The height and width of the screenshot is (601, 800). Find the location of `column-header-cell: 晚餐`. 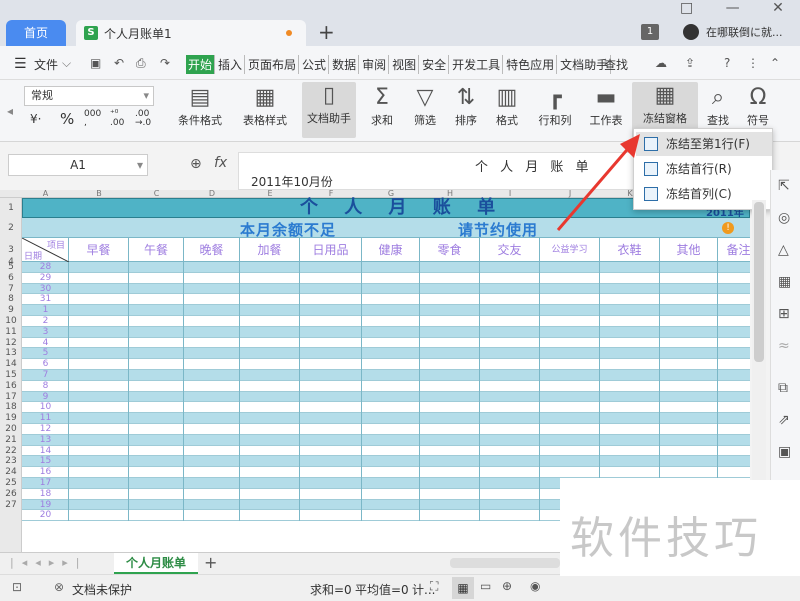

column-header-cell: 晚餐 is located at coordinates (212, 250).